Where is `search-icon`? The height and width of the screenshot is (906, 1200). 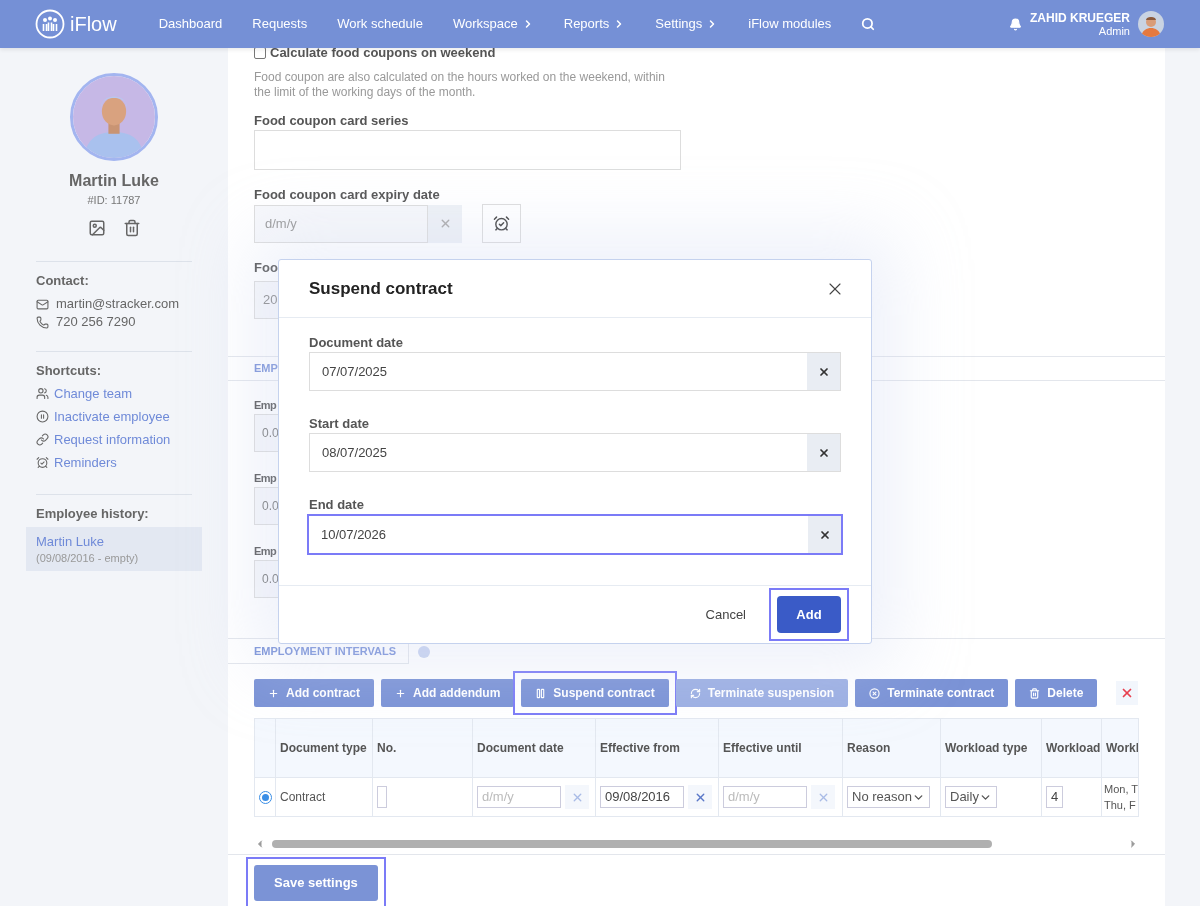
search-icon is located at coordinates (868, 24).